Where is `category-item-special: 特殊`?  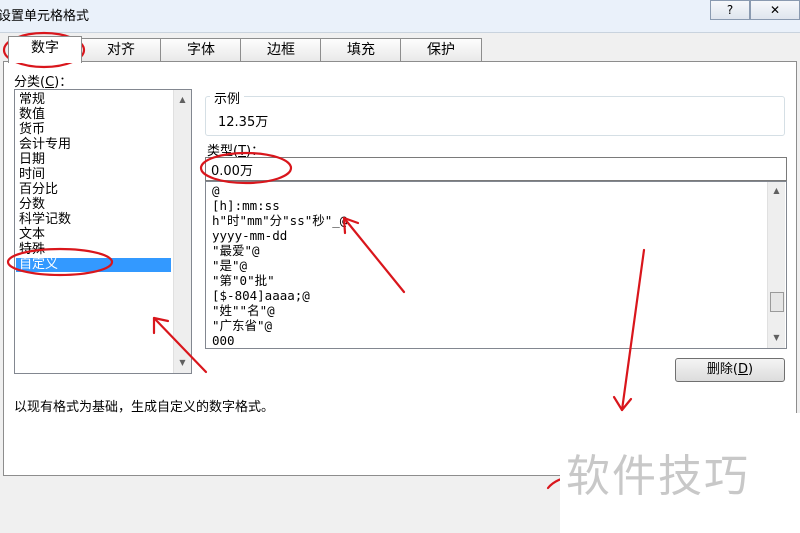
category-item-special: 特殊 is located at coordinates (32, 250).